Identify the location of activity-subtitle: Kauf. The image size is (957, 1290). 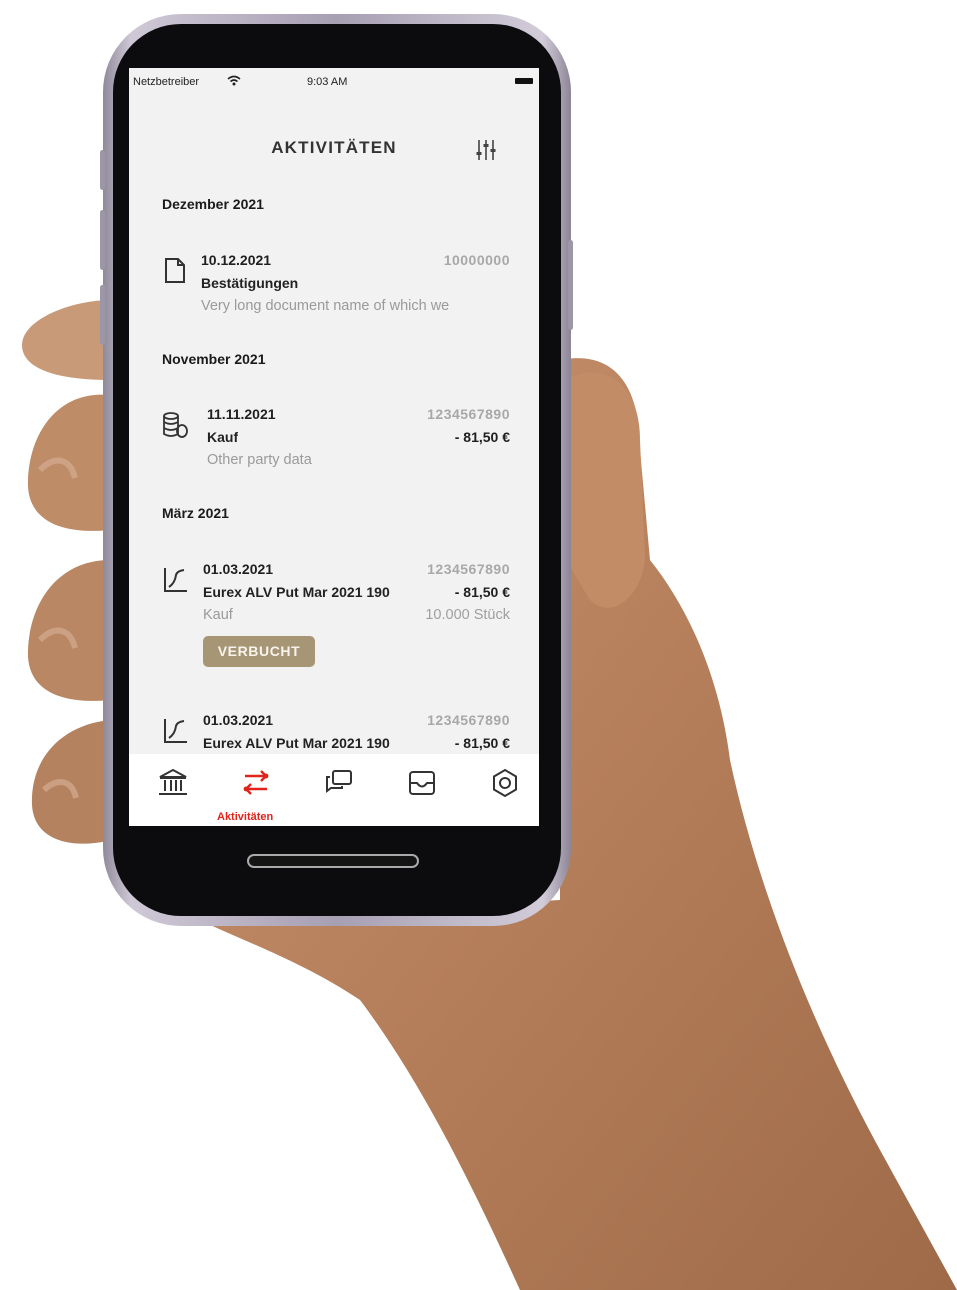
(218, 615).